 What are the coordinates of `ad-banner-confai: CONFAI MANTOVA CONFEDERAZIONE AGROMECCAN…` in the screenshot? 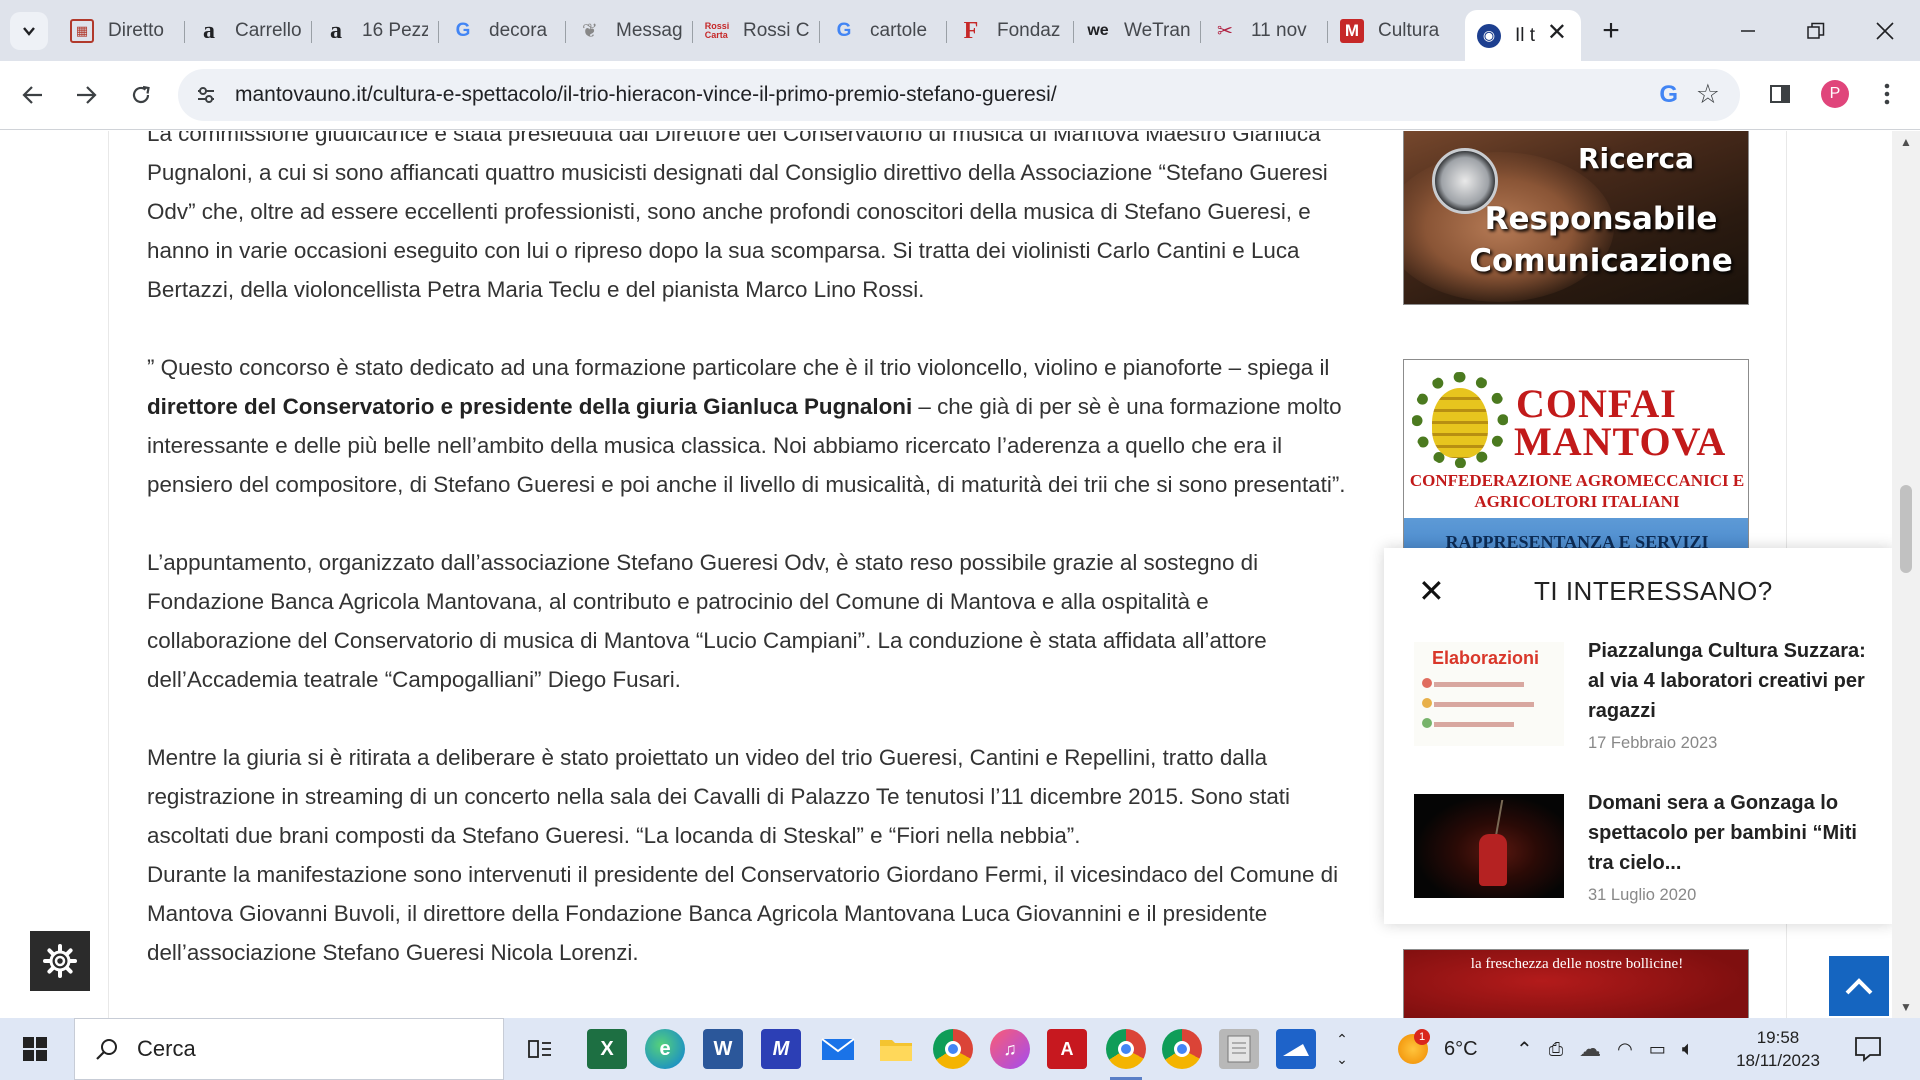 It's located at (1576, 464).